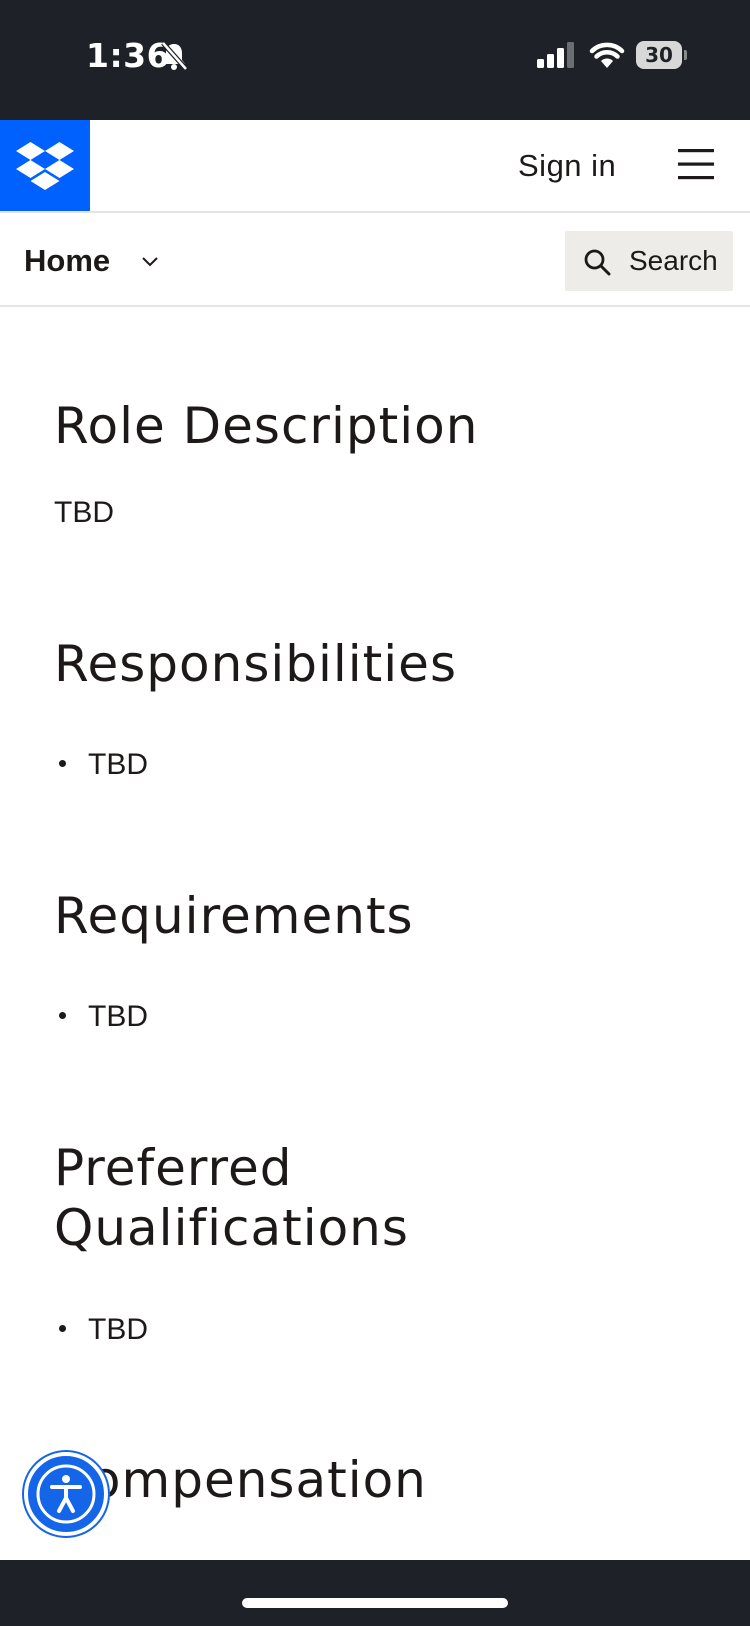 This screenshot has height=1626, width=750. What do you see at coordinates (240, 1480) in the screenshot?
I see `section-title-compensation: Compensation` at bounding box center [240, 1480].